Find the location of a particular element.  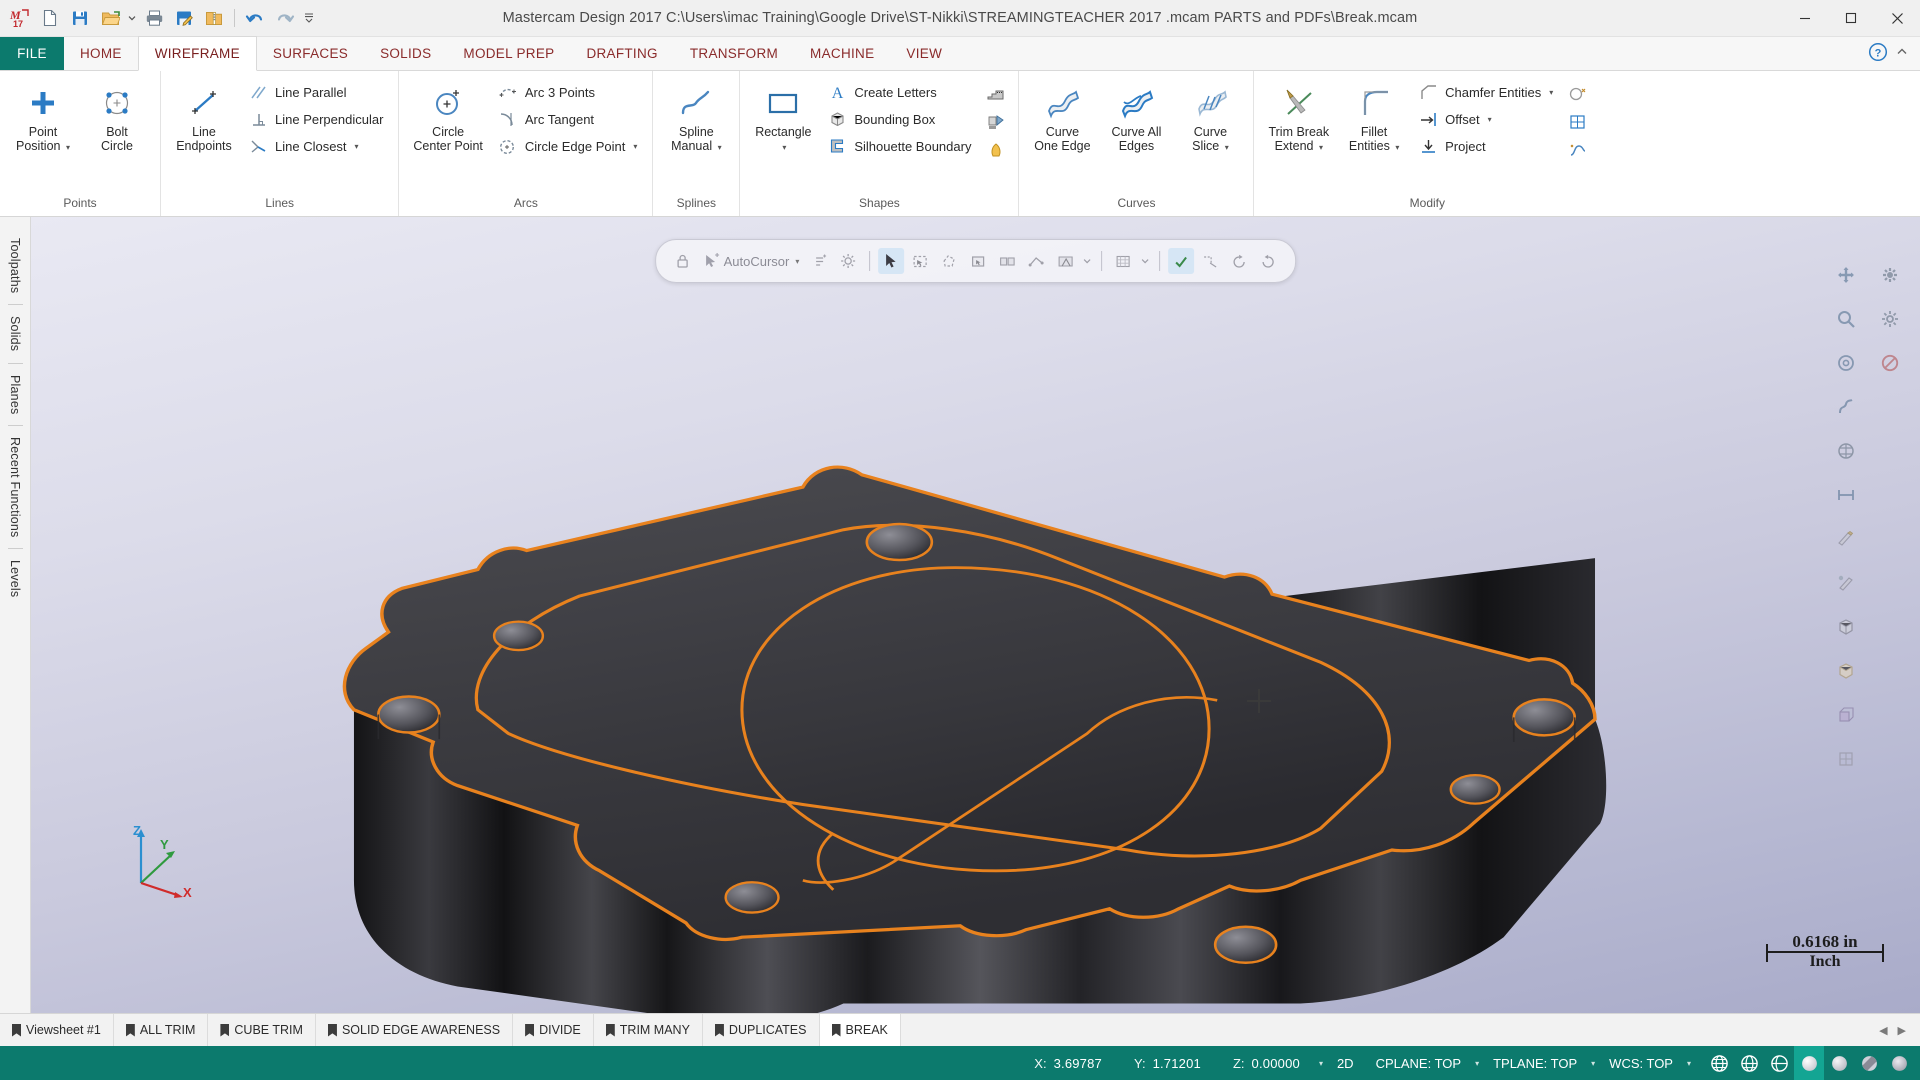

minimize-button is located at coordinates (1805, 18).